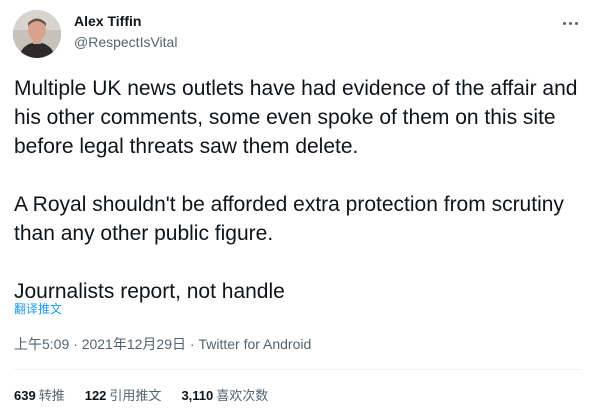 This screenshot has width=590, height=415. Describe the element at coordinates (95, 395) in the screenshot. I see `quote-tweets-count: 122` at that location.